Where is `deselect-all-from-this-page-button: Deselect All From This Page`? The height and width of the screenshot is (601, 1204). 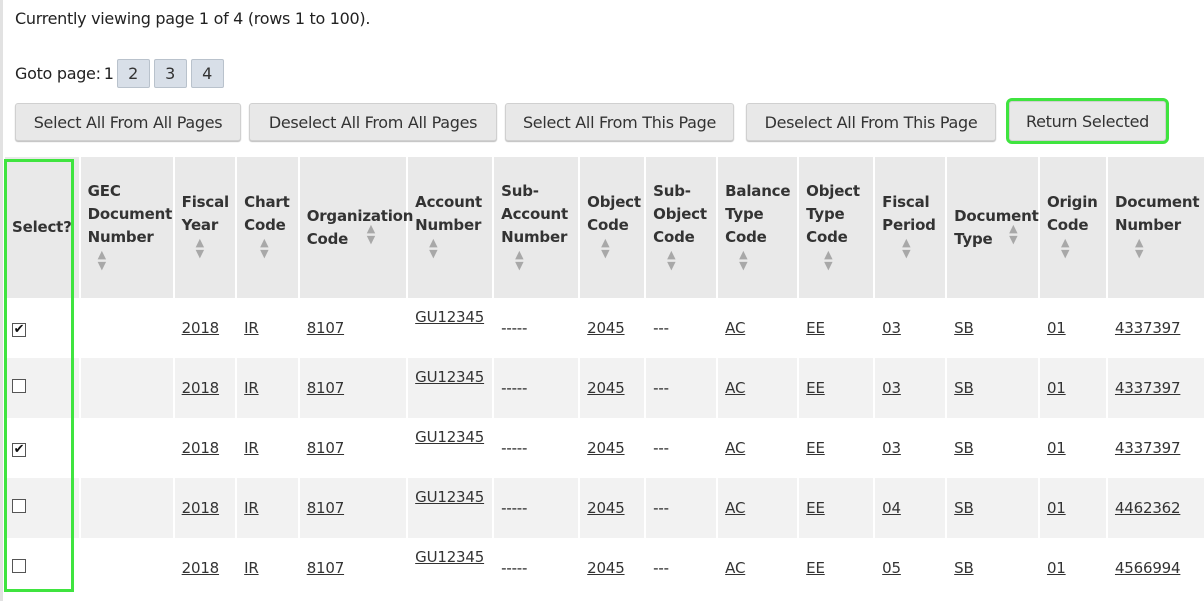
deselect-all-from-this-page-button: Deselect All From This Page is located at coordinates (871, 122).